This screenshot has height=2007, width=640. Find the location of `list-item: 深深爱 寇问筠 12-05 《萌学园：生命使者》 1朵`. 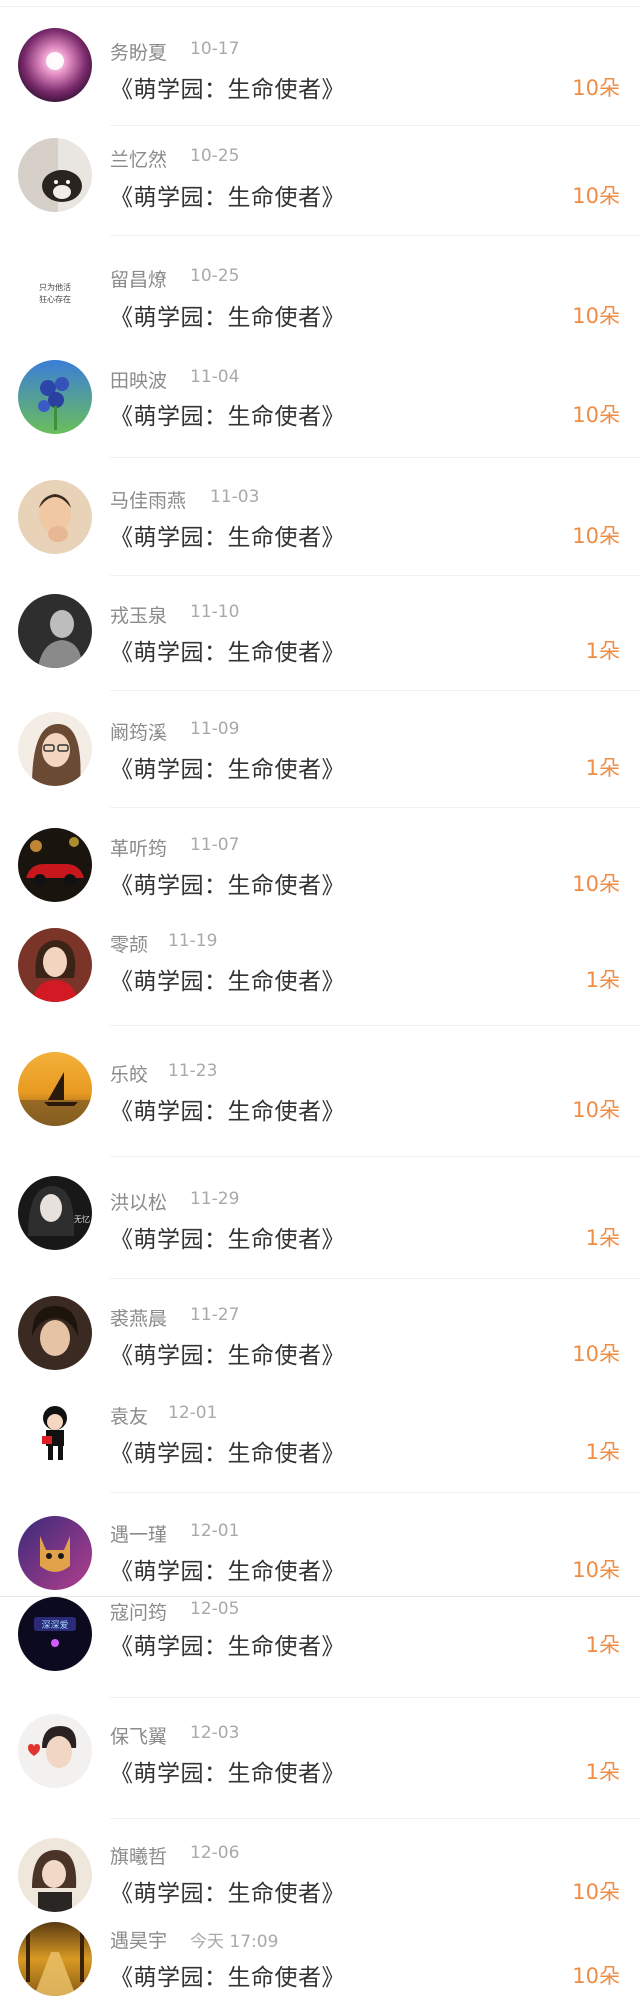

list-item: 深深爱 寇问筠 12-05 《萌学园：生命使者》 1朵 is located at coordinates (320, 1647).